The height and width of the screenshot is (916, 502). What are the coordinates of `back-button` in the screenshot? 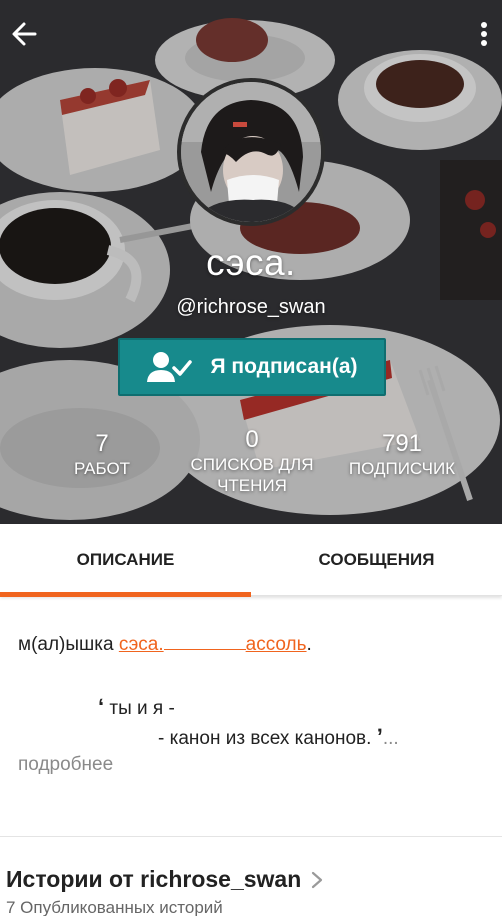 It's located at (24, 34).